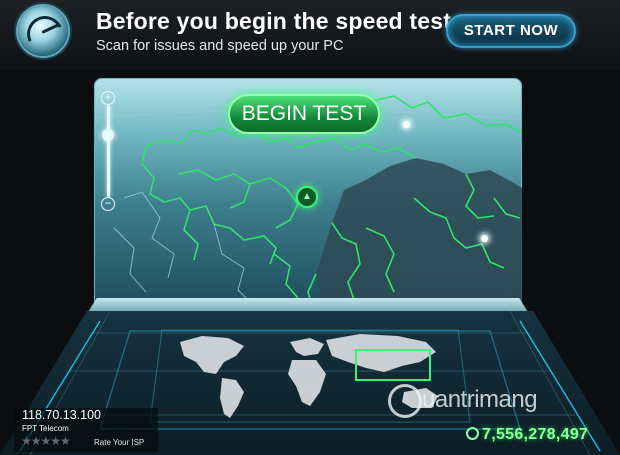 Image resolution: width=620 pixels, height=455 pixels. What do you see at coordinates (45, 428) in the screenshot?
I see `isp-name: FPT Telecom` at bounding box center [45, 428].